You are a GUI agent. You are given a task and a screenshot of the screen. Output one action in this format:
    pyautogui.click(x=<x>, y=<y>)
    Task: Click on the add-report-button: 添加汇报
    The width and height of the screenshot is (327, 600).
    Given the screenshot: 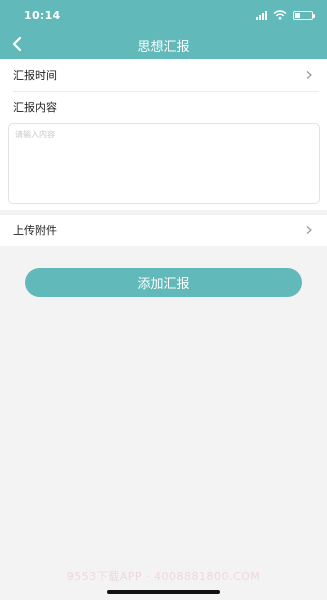 What is the action you would take?
    pyautogui.click(x=163, y=282)
    